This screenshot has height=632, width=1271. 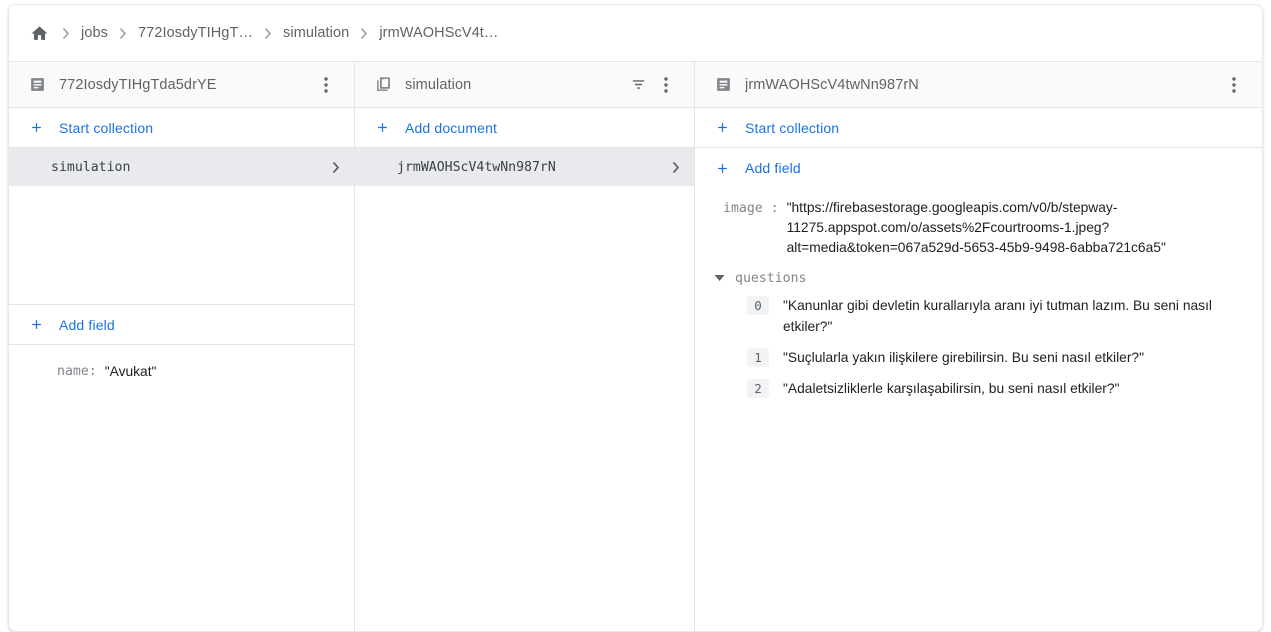 What do you see at coordinates (92, 371) in the screenshot?
I see `field-colon: :` at bounding box center [92, 371].